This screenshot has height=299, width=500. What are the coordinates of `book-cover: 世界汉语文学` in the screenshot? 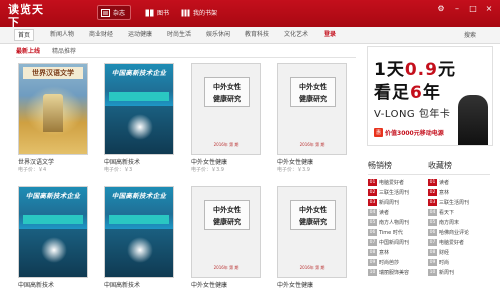 It's located at (53, 109).